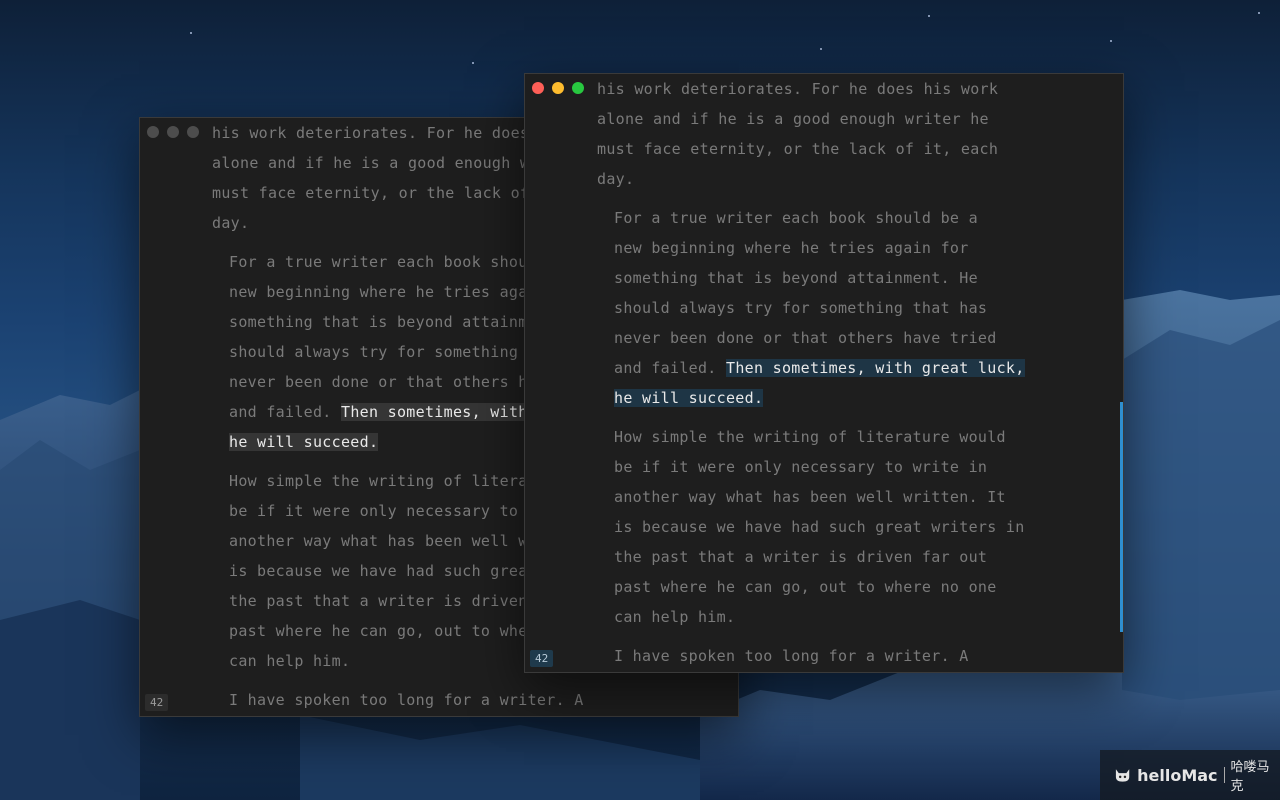 The height and width of the screenshot is (800, 1280). I want to click on watermark-chinese-text: 哈喽马克, so click(1250, 777).